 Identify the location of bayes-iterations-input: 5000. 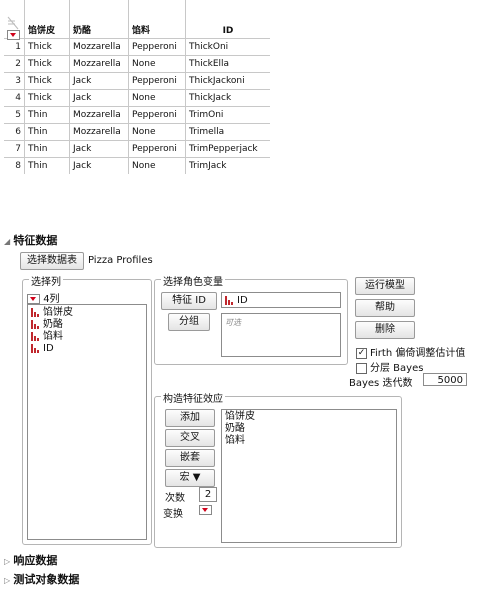
(445, 379).